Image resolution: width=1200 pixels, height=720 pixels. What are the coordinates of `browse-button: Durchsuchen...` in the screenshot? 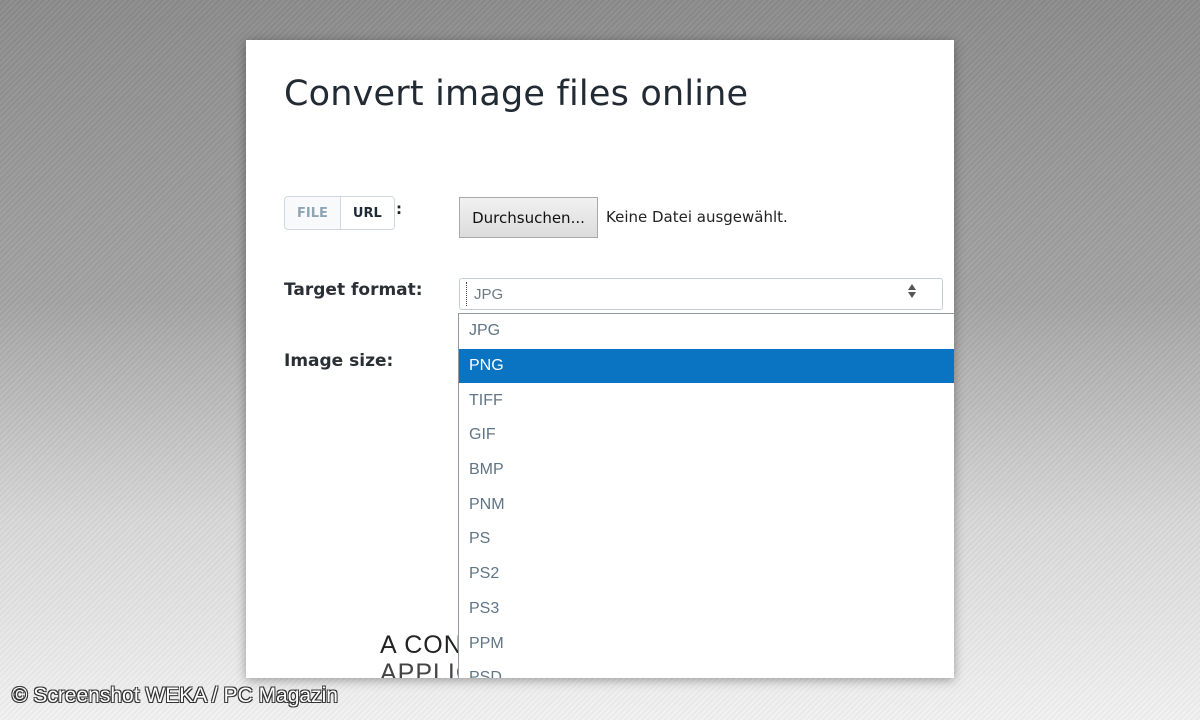 It's located at (528, 217).